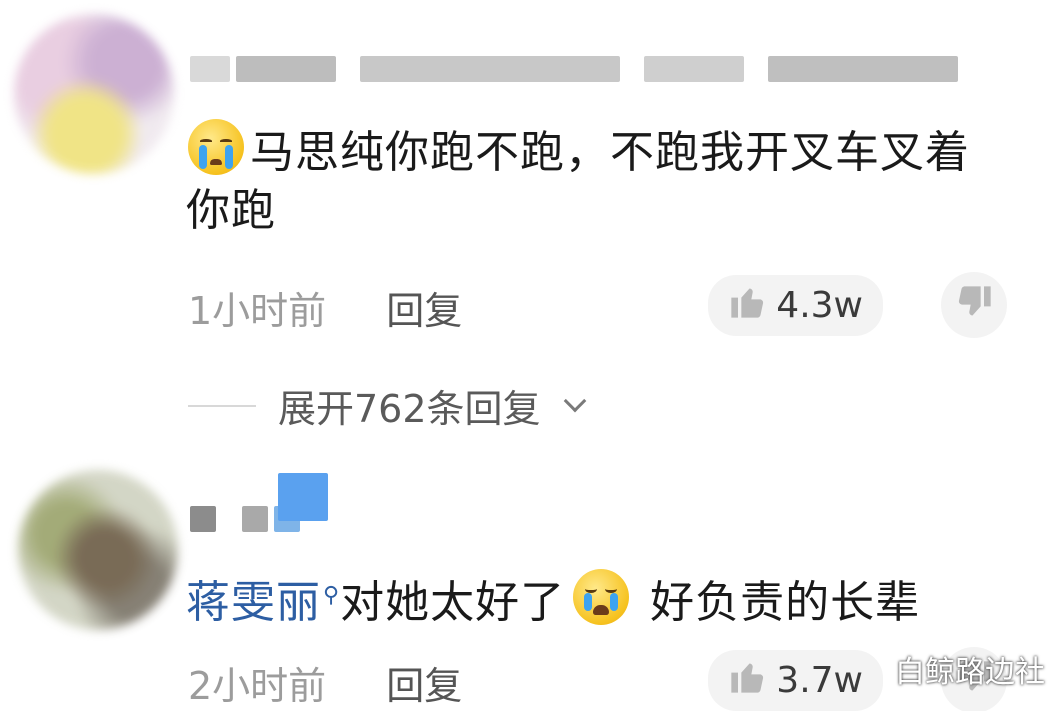 This screenshot has width=1063, height=711. What do you see at coordinates (409, 409) in the screenshot?
I see `expand-replies-label: 展开762条回复` at bounding box center [409, 409].